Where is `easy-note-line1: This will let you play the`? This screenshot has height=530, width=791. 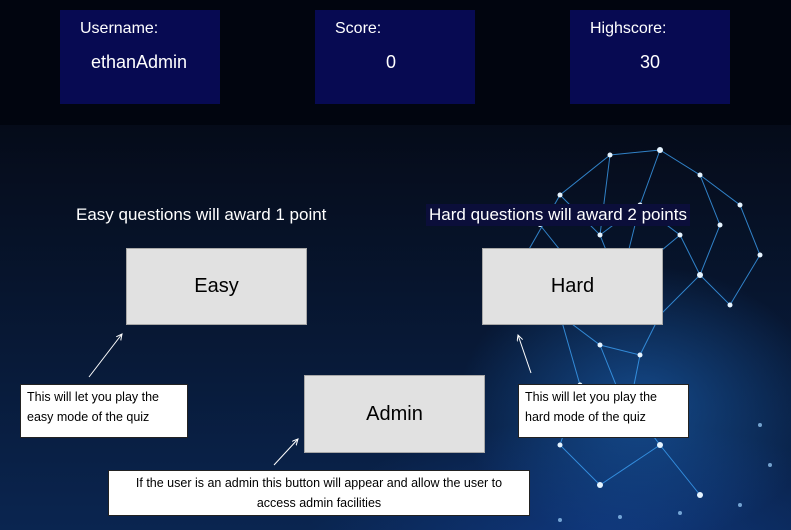 easy-note-line1: This will let you play the is located at coordinates (93, 397).